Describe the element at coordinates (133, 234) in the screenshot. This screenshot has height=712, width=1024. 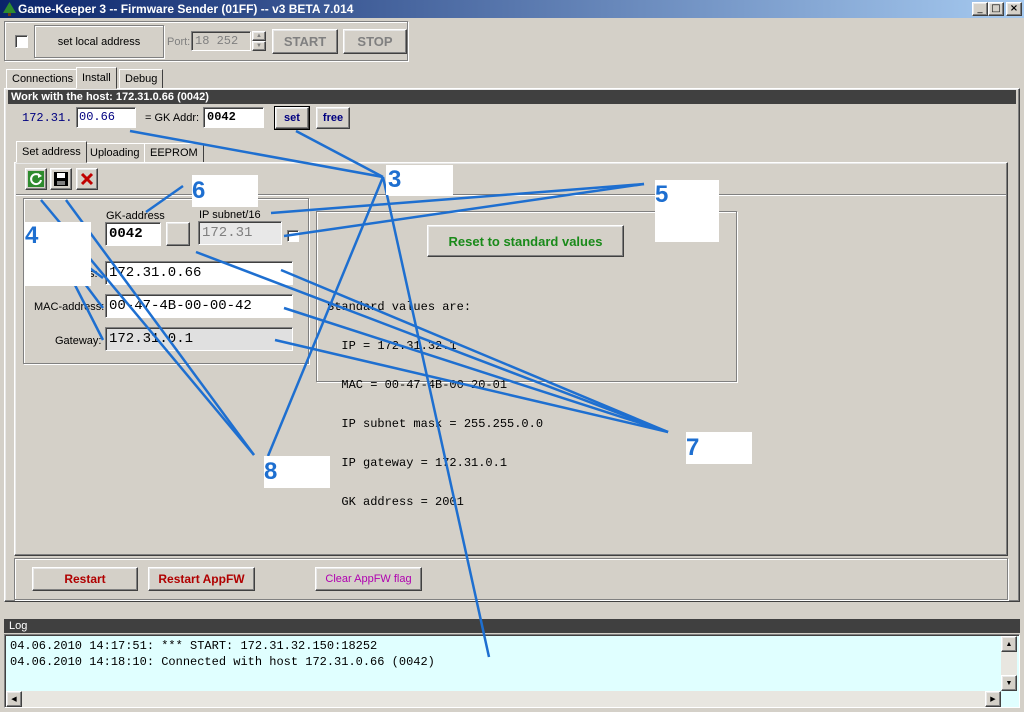
I see `gk-address-input: 0042` at that location.